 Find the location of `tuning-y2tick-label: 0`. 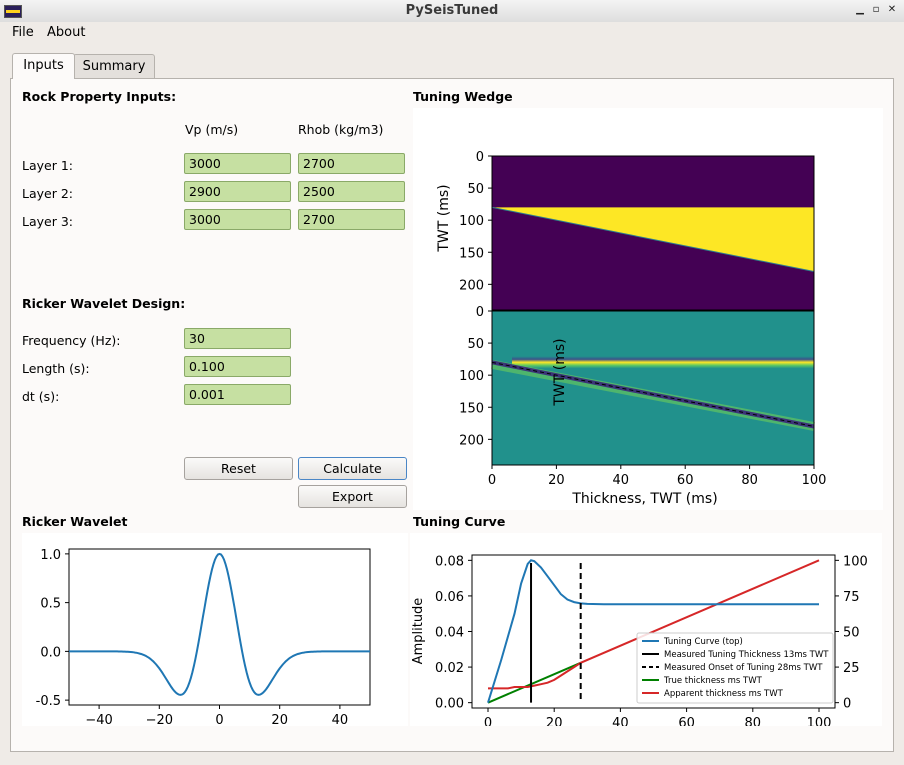

tuning-y2tick-label: 0 is located at coordinates (847, 704).